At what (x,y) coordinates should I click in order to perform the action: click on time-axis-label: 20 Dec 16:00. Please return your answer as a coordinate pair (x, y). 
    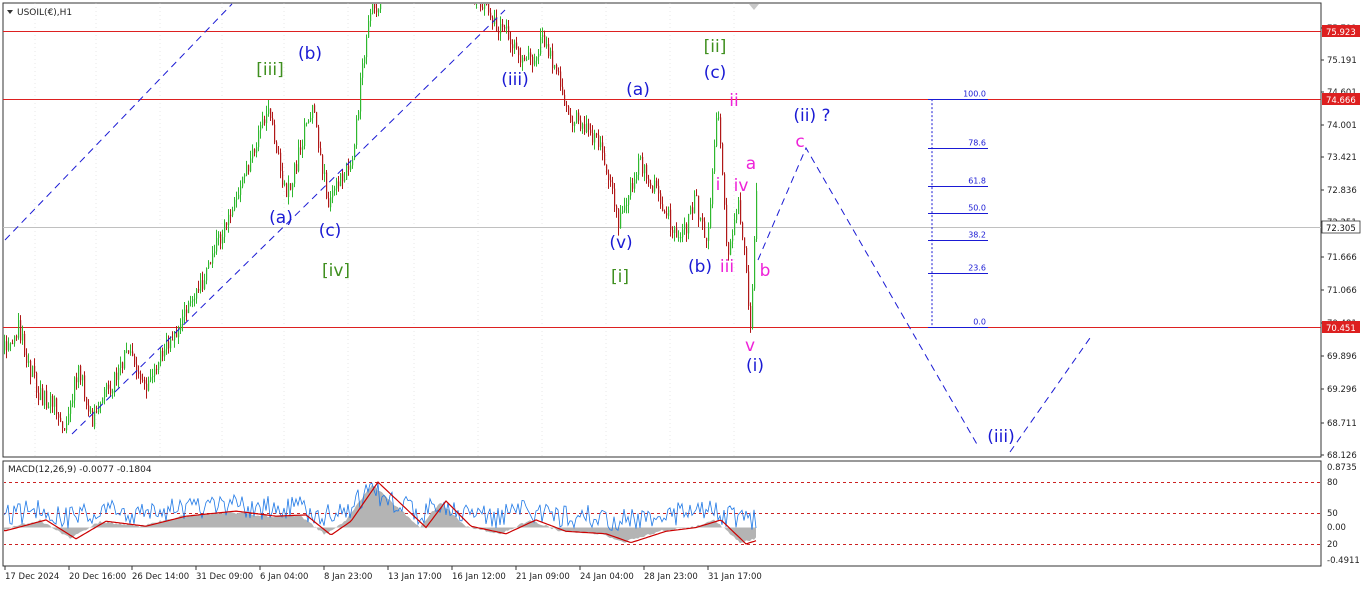
    Looking at the image, I should click on (97, 577).